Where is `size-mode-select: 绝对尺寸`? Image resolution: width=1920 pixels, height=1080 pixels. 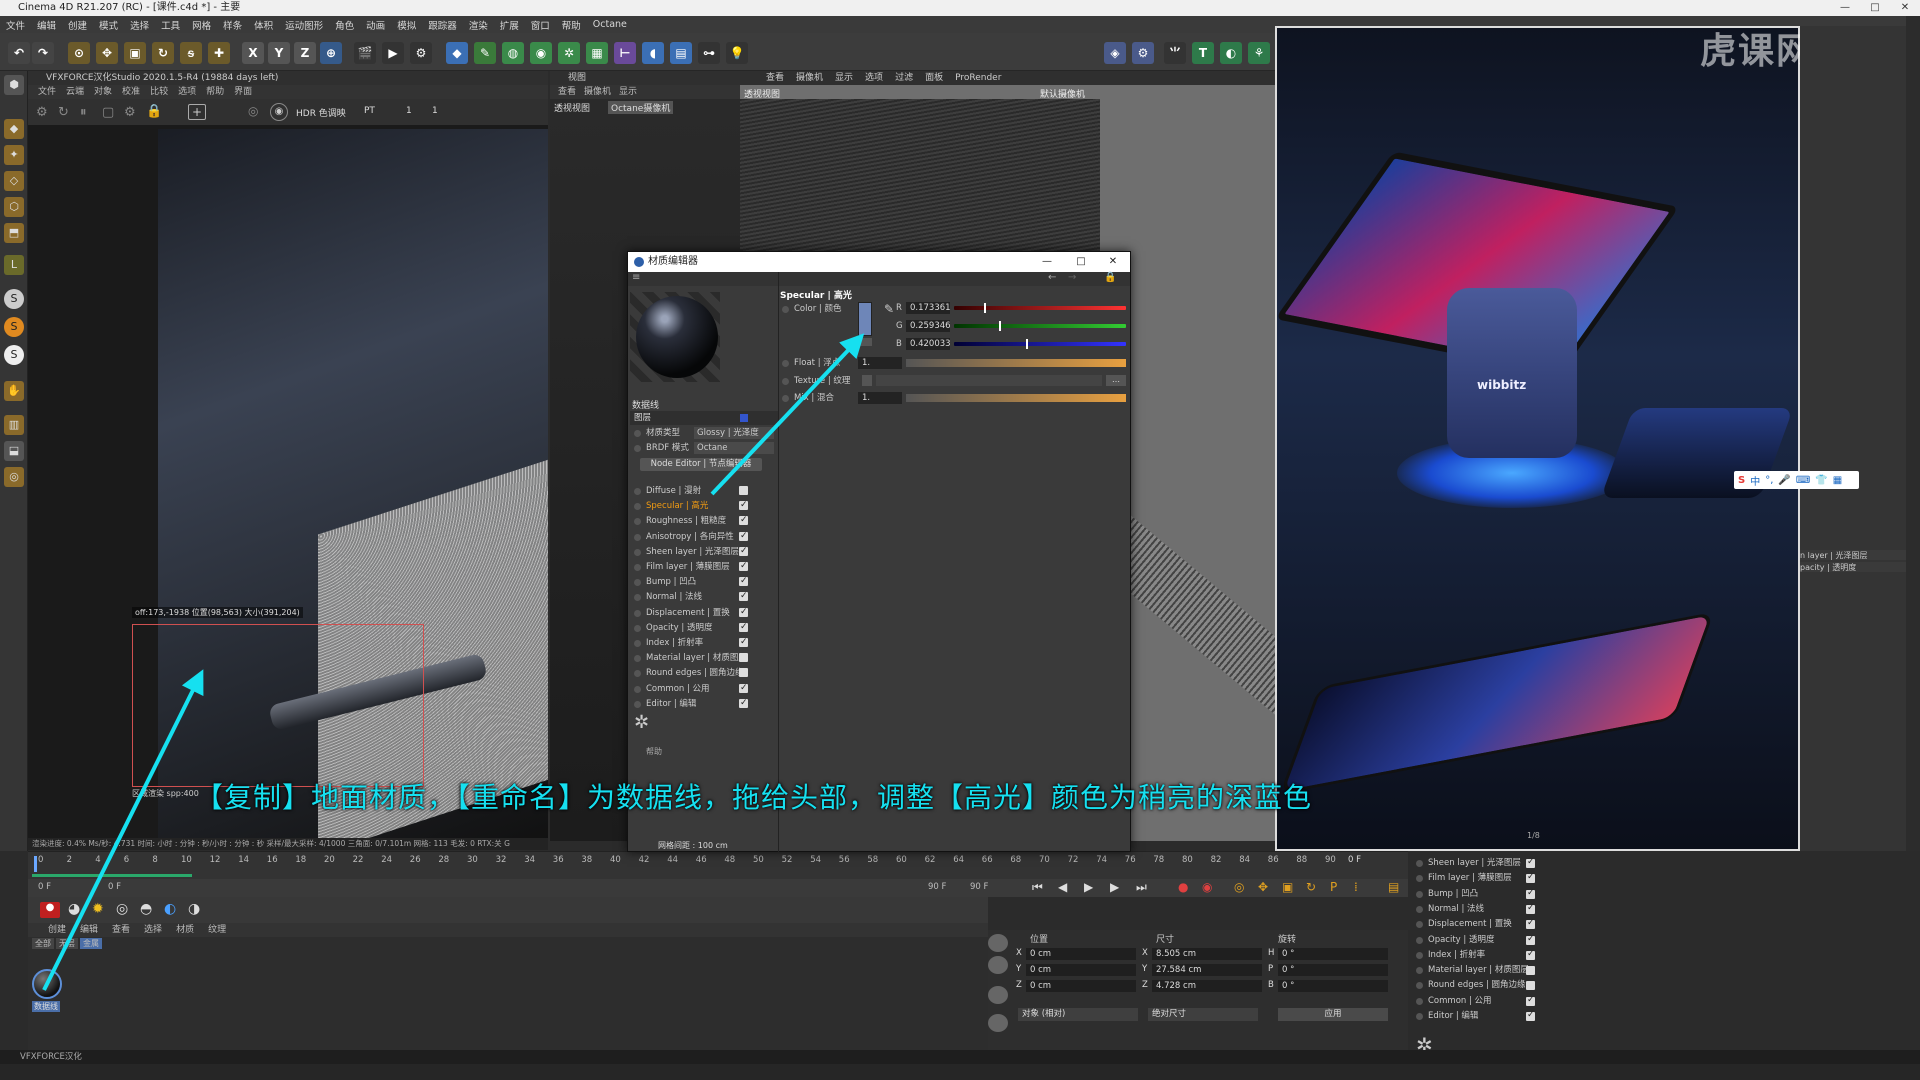
size-mode-select: 绝对尺寸 is located at coordinates (1203, 1014).